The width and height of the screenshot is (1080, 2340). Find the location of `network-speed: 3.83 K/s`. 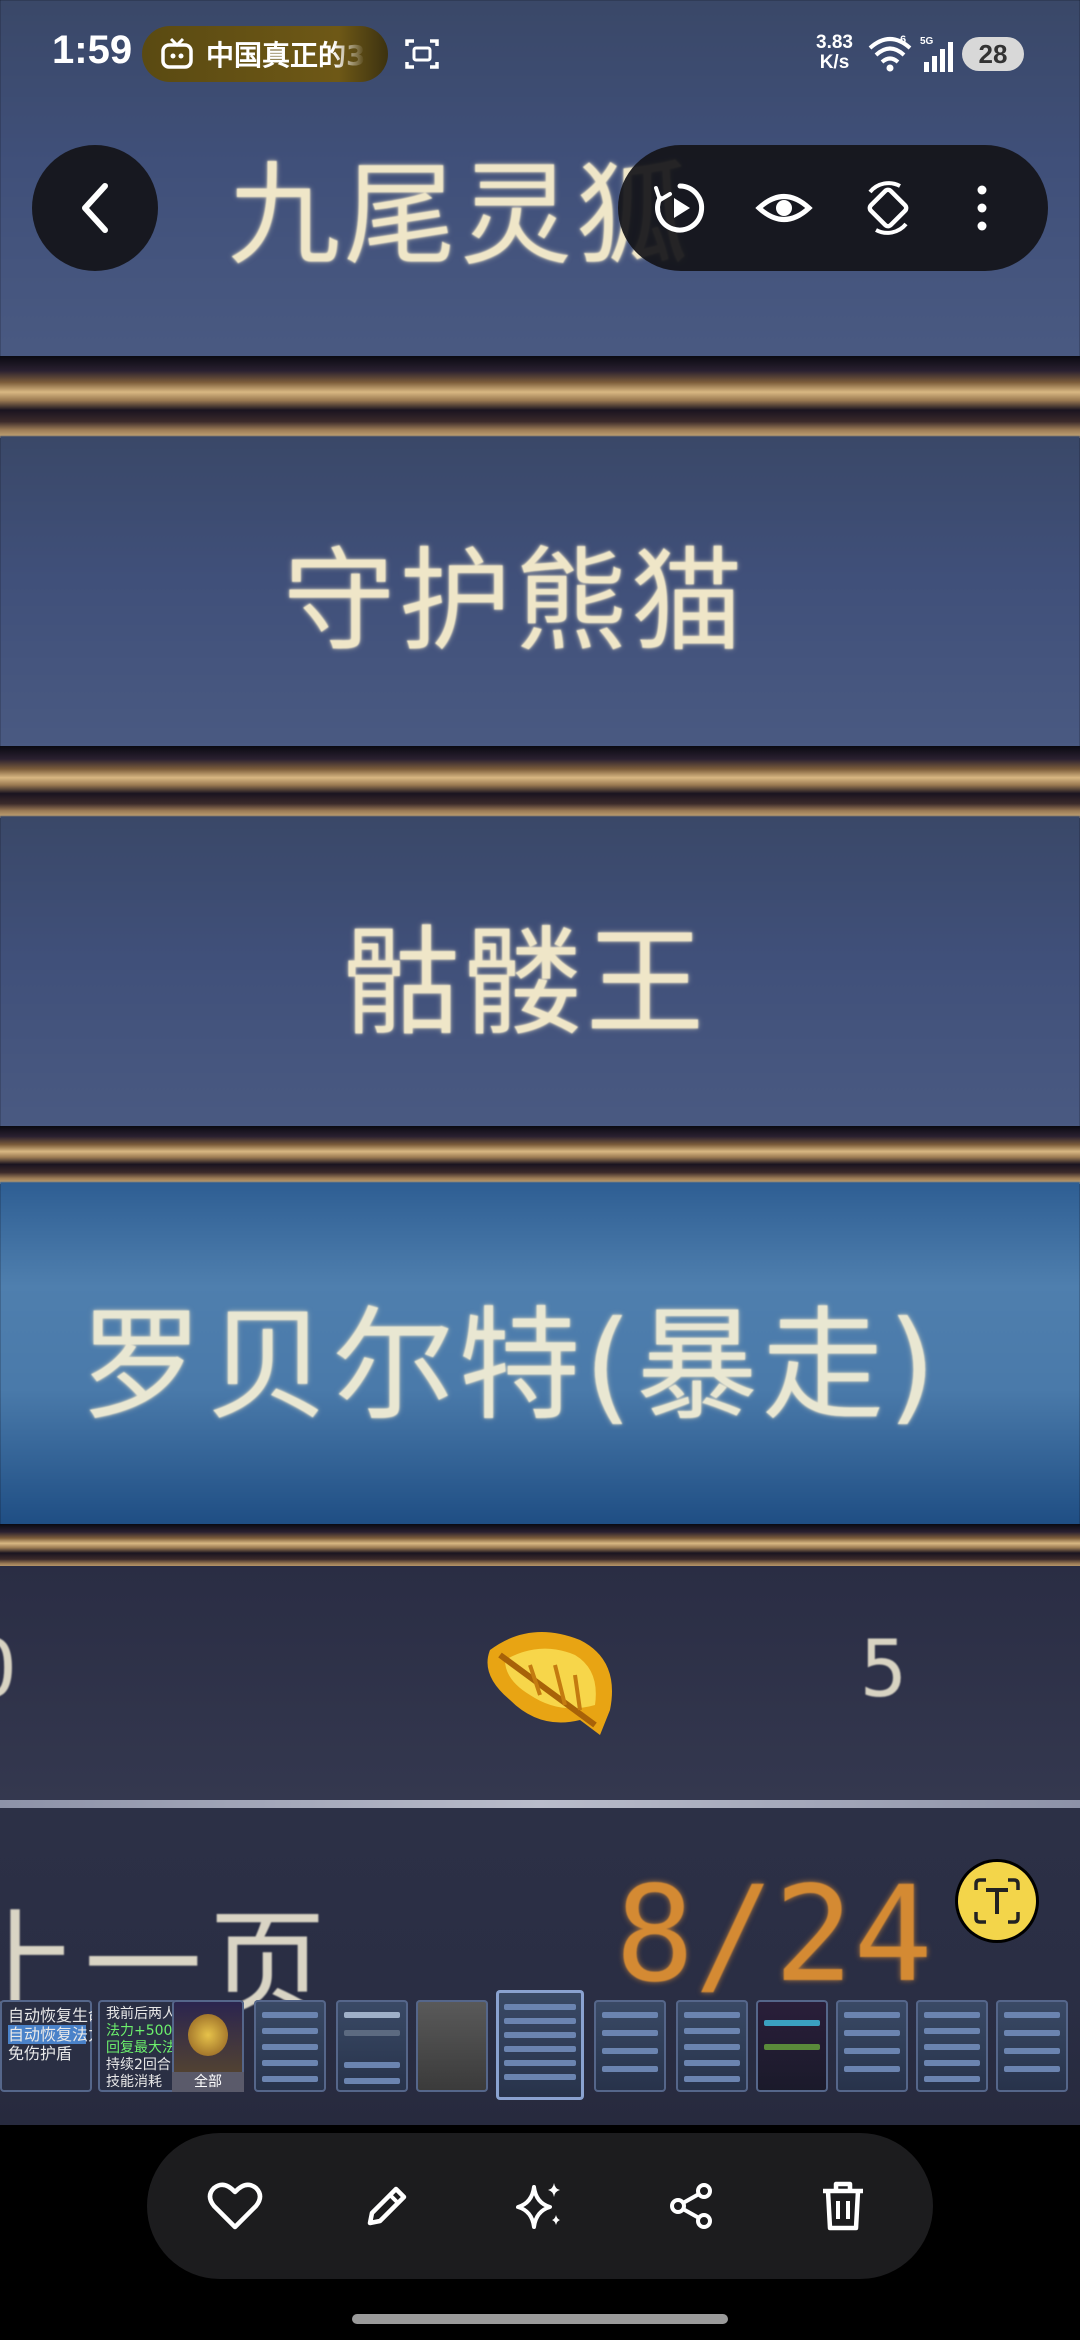

network-speed: 3.83 K/s is located at coordinates (834, 52).